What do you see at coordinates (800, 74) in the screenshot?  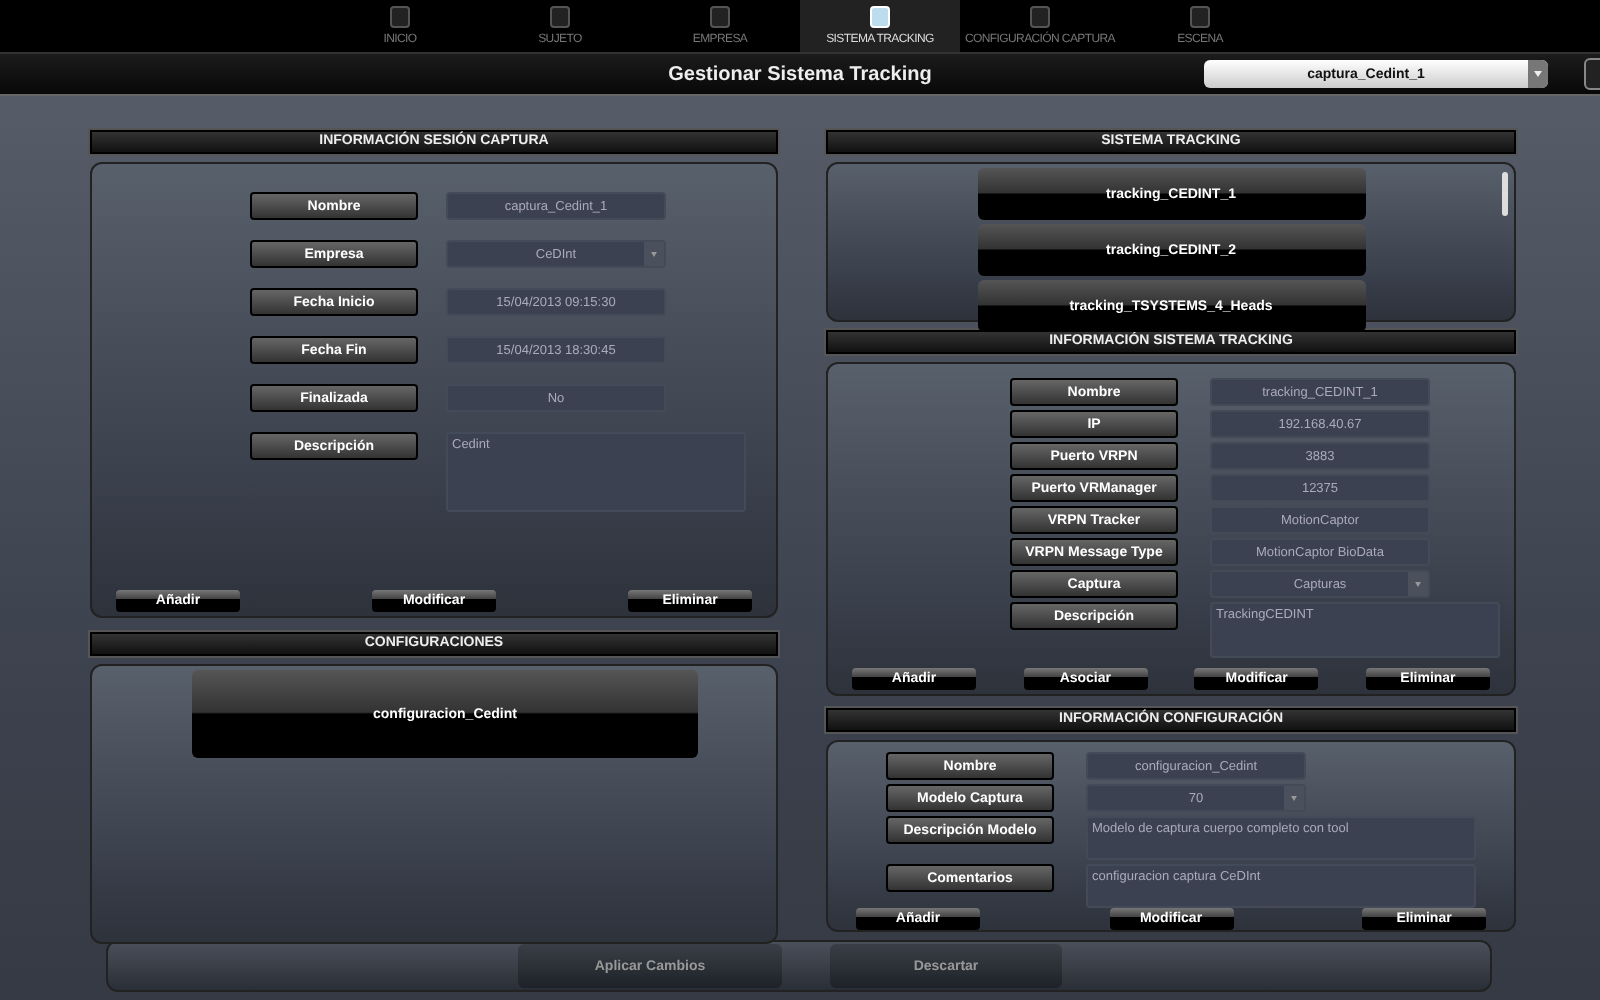 I see `page-title: Gestionar Sistema Tracking` at bounding box center [800, 74].